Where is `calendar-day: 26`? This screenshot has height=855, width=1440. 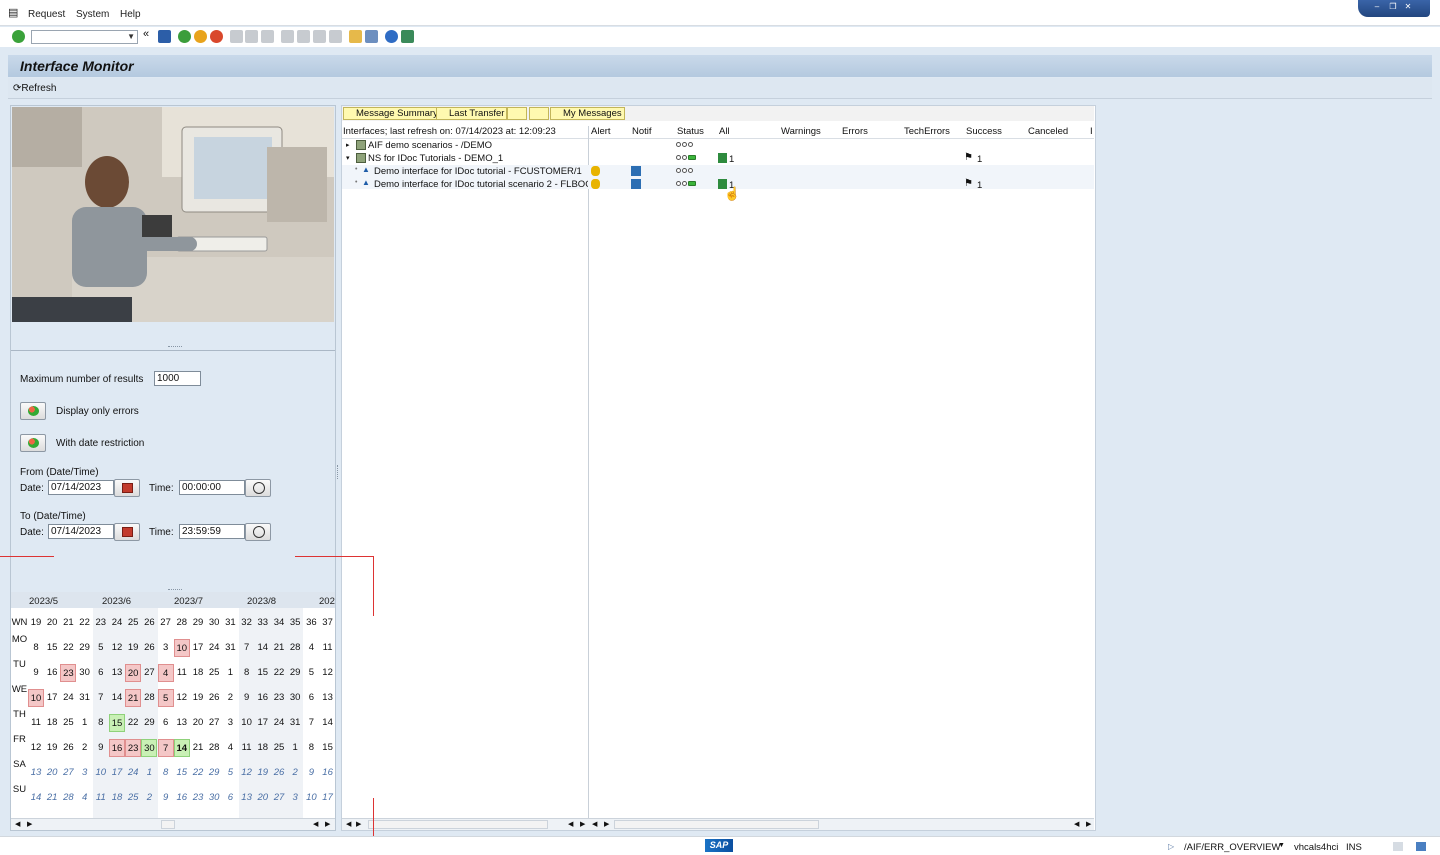
calendar-day: 26 is located at coordinates (68, 748).